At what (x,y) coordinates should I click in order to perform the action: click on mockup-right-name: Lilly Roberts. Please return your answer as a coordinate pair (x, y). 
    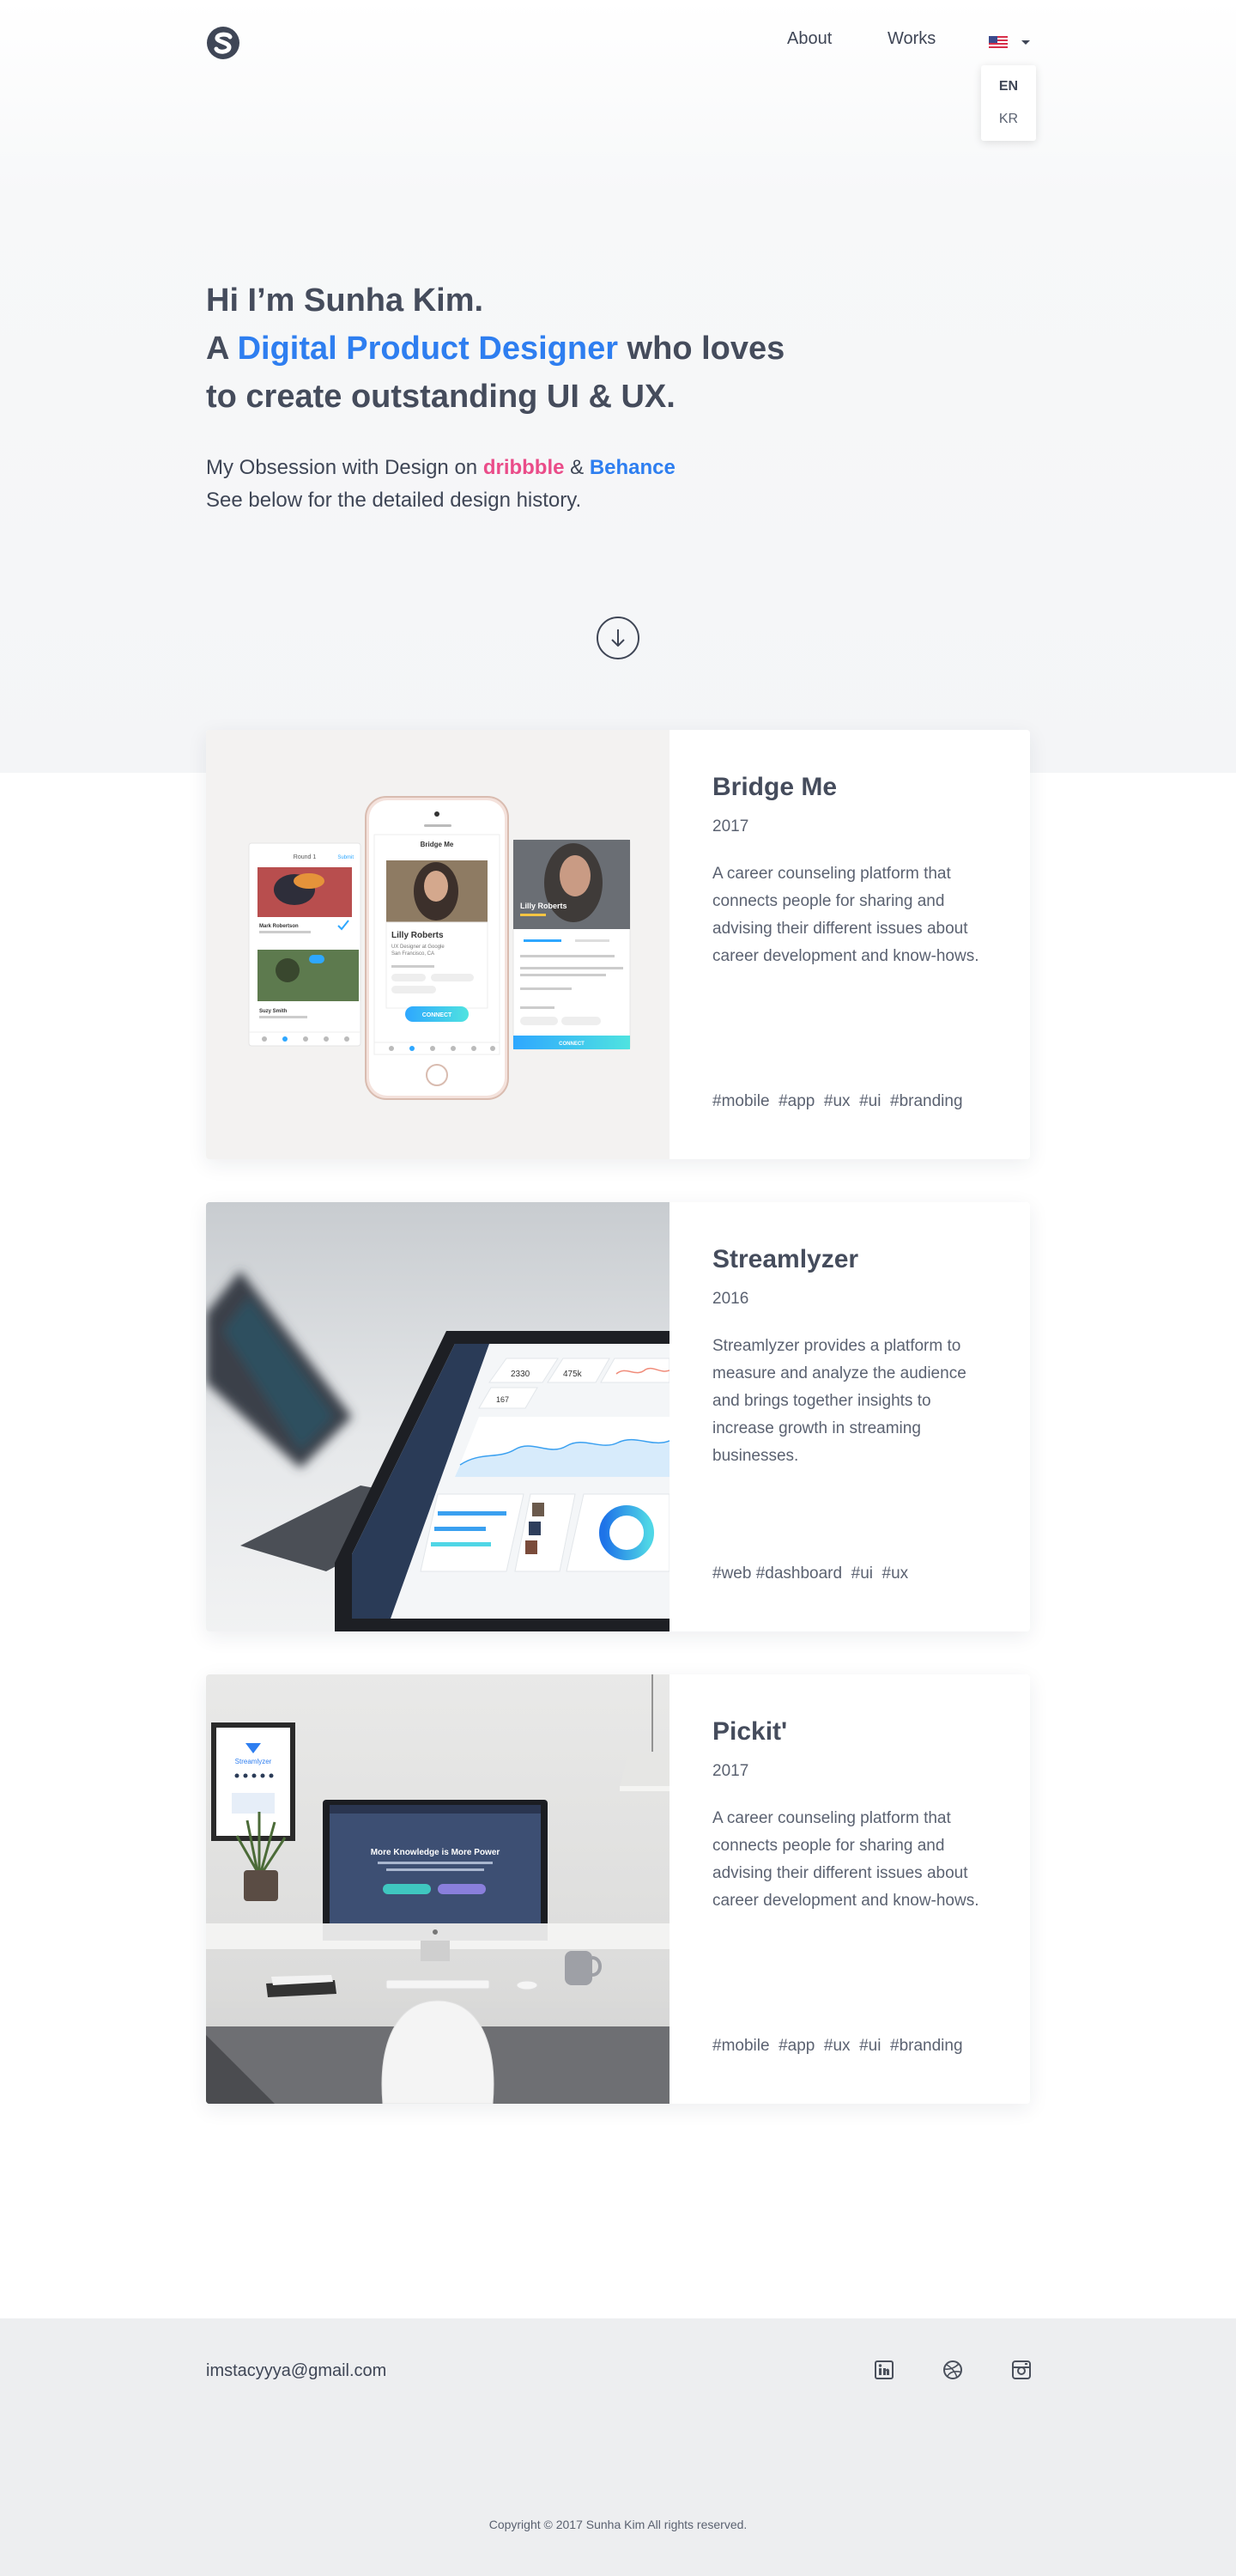
    Looking at the image, I should click on (543, 906).